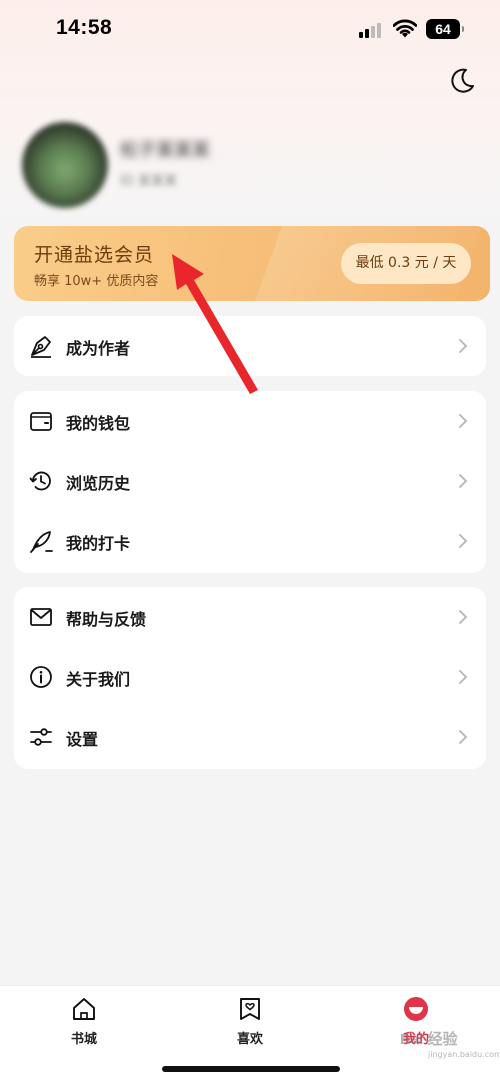  Describe the element at coordinates (250, 421) in the screenshot. I see `menu-item-wallet: 我的钱包` at that location.